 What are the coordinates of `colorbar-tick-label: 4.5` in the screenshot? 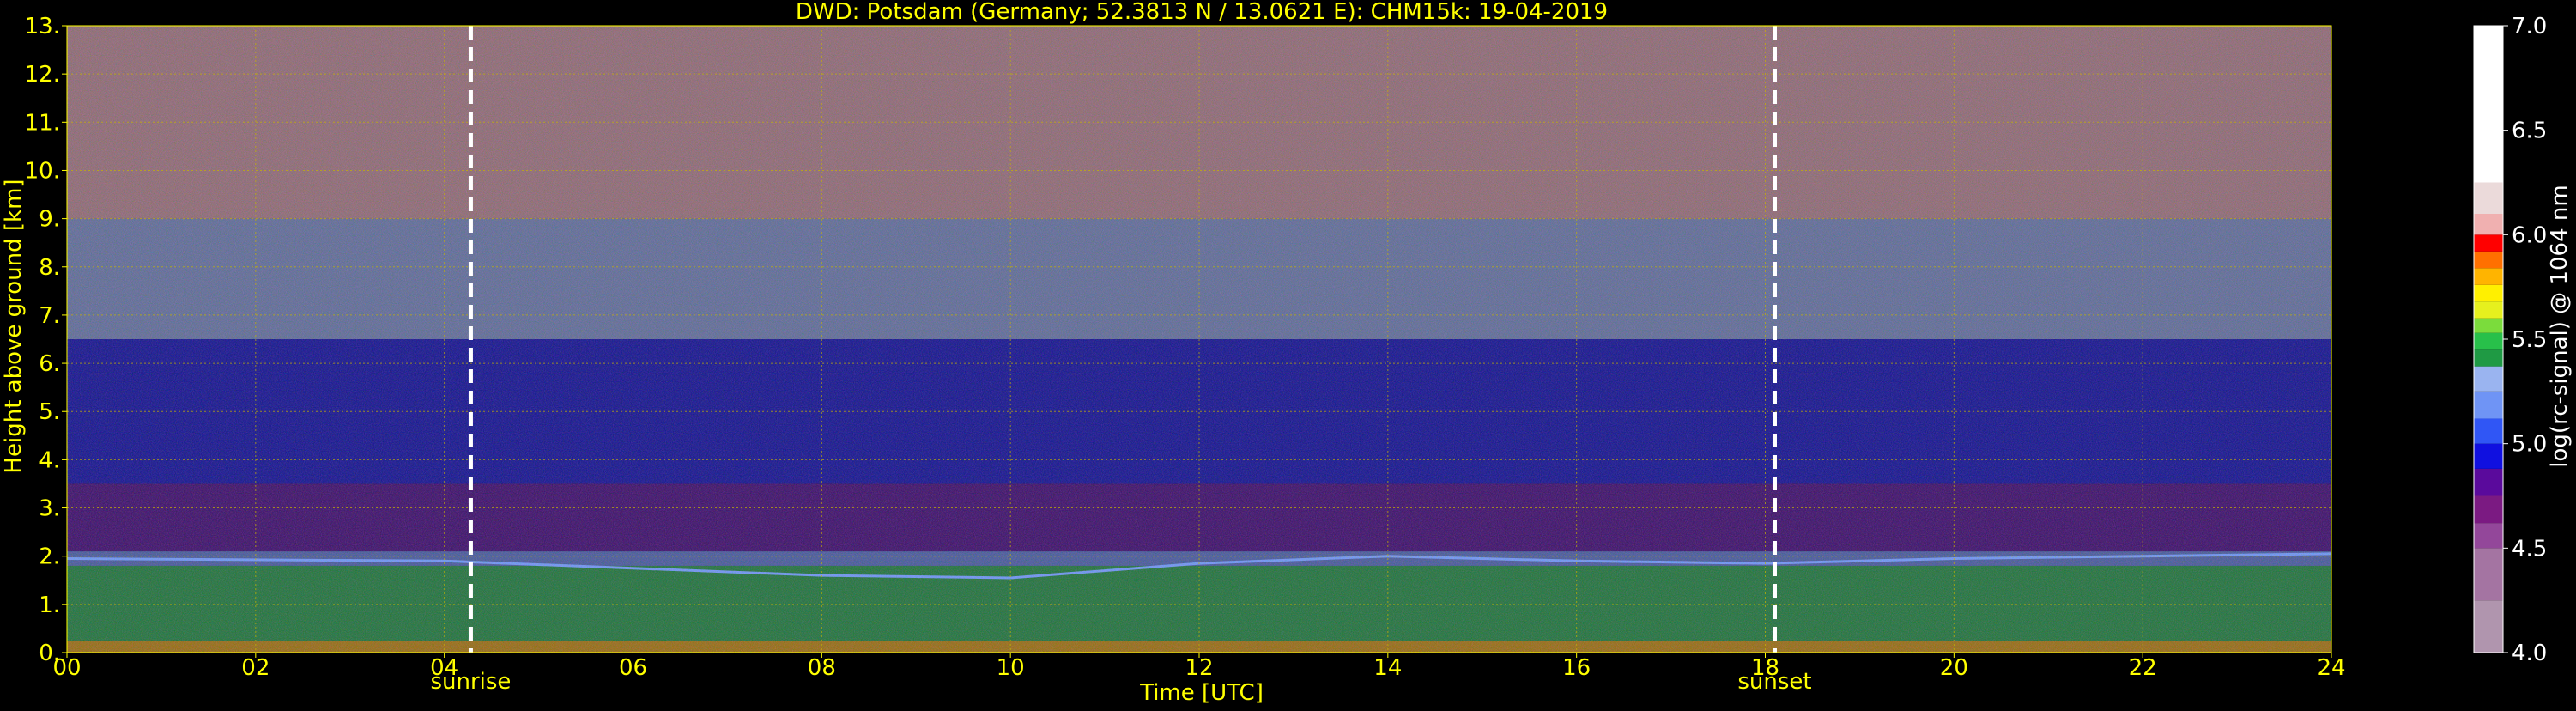 It's located at (2529, 549).